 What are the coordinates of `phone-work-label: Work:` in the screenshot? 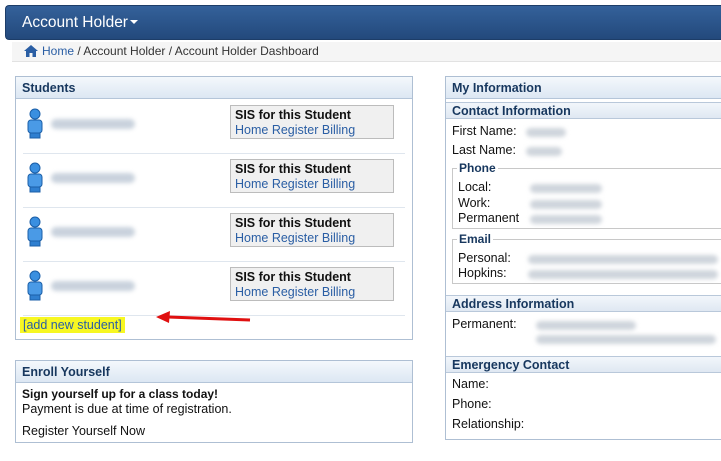 It's located at (474, 203).